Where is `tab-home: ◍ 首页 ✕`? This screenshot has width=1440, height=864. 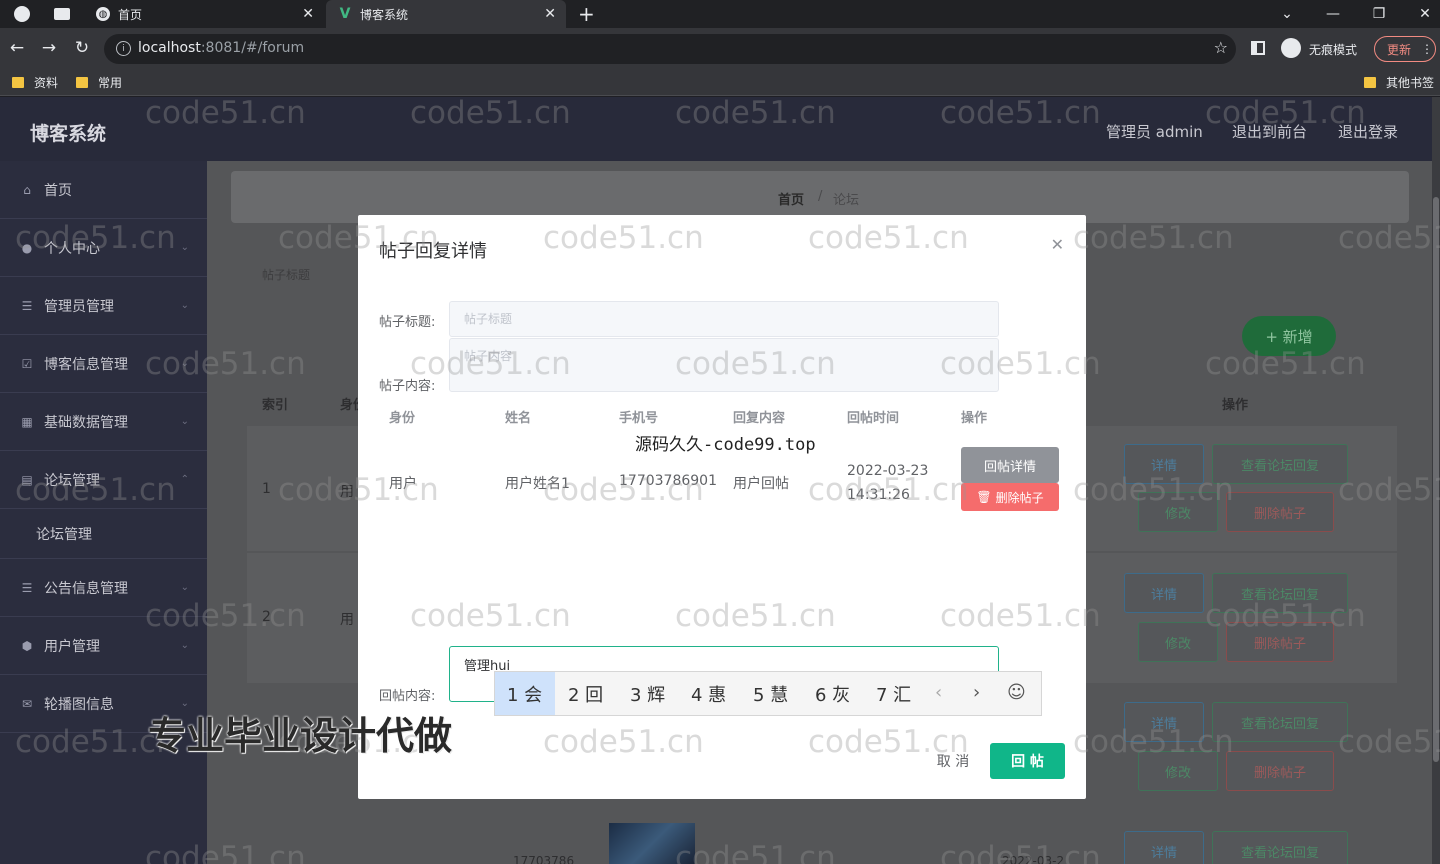
tab-home: ◍ 首页 ✕ is located at coordinates (204, 14).